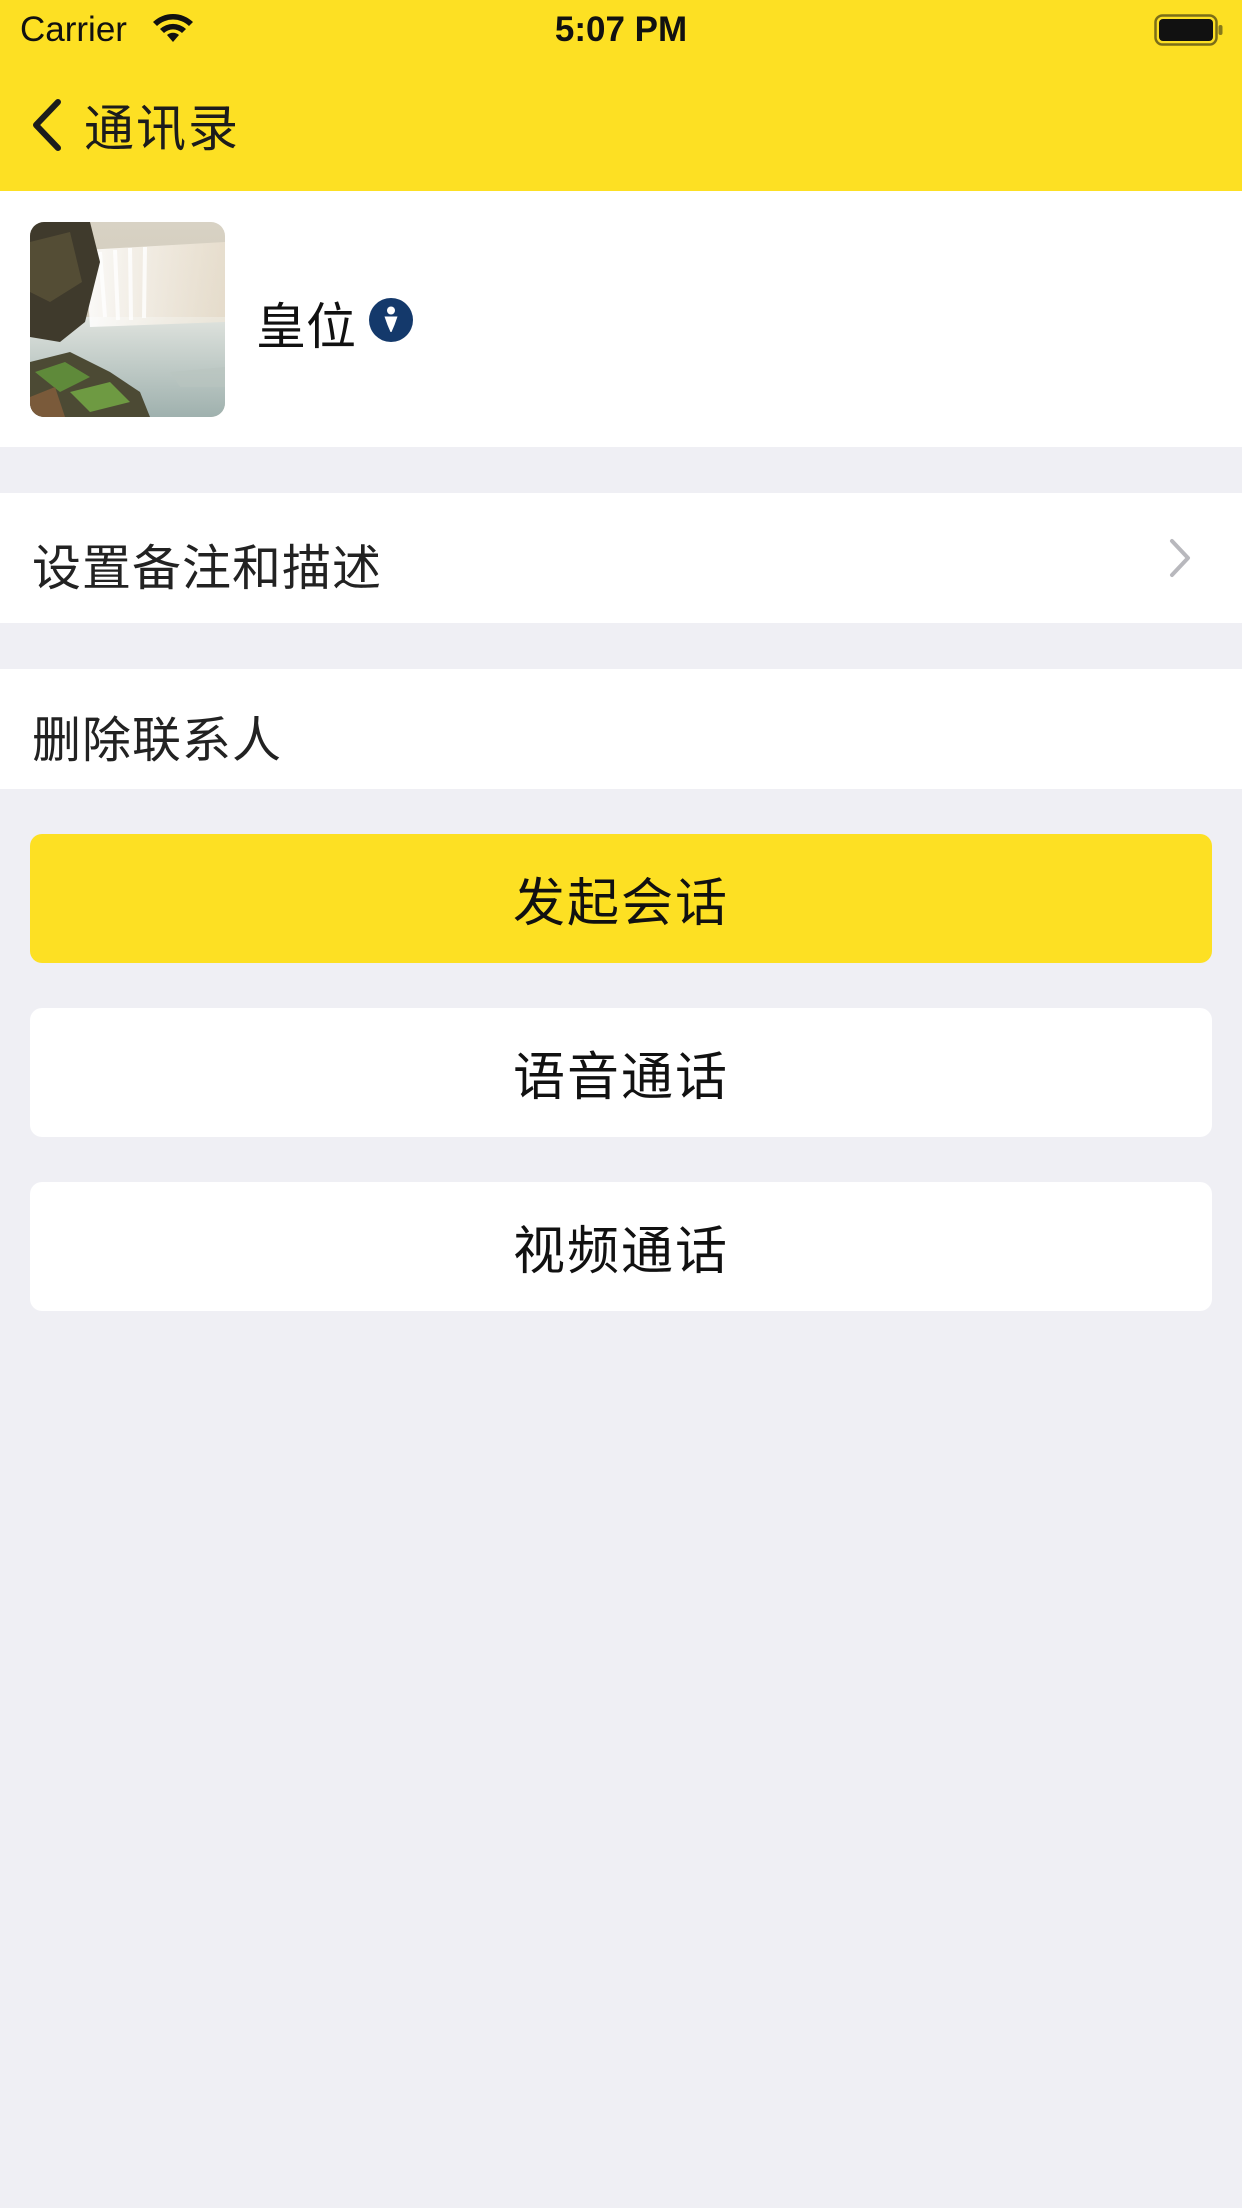 The height and width of the screenshot is (2208, 1242). Describe the element at coordinates (621, 1072) in the screenshot. I see `voice-call-button: 语音通话` at that location.